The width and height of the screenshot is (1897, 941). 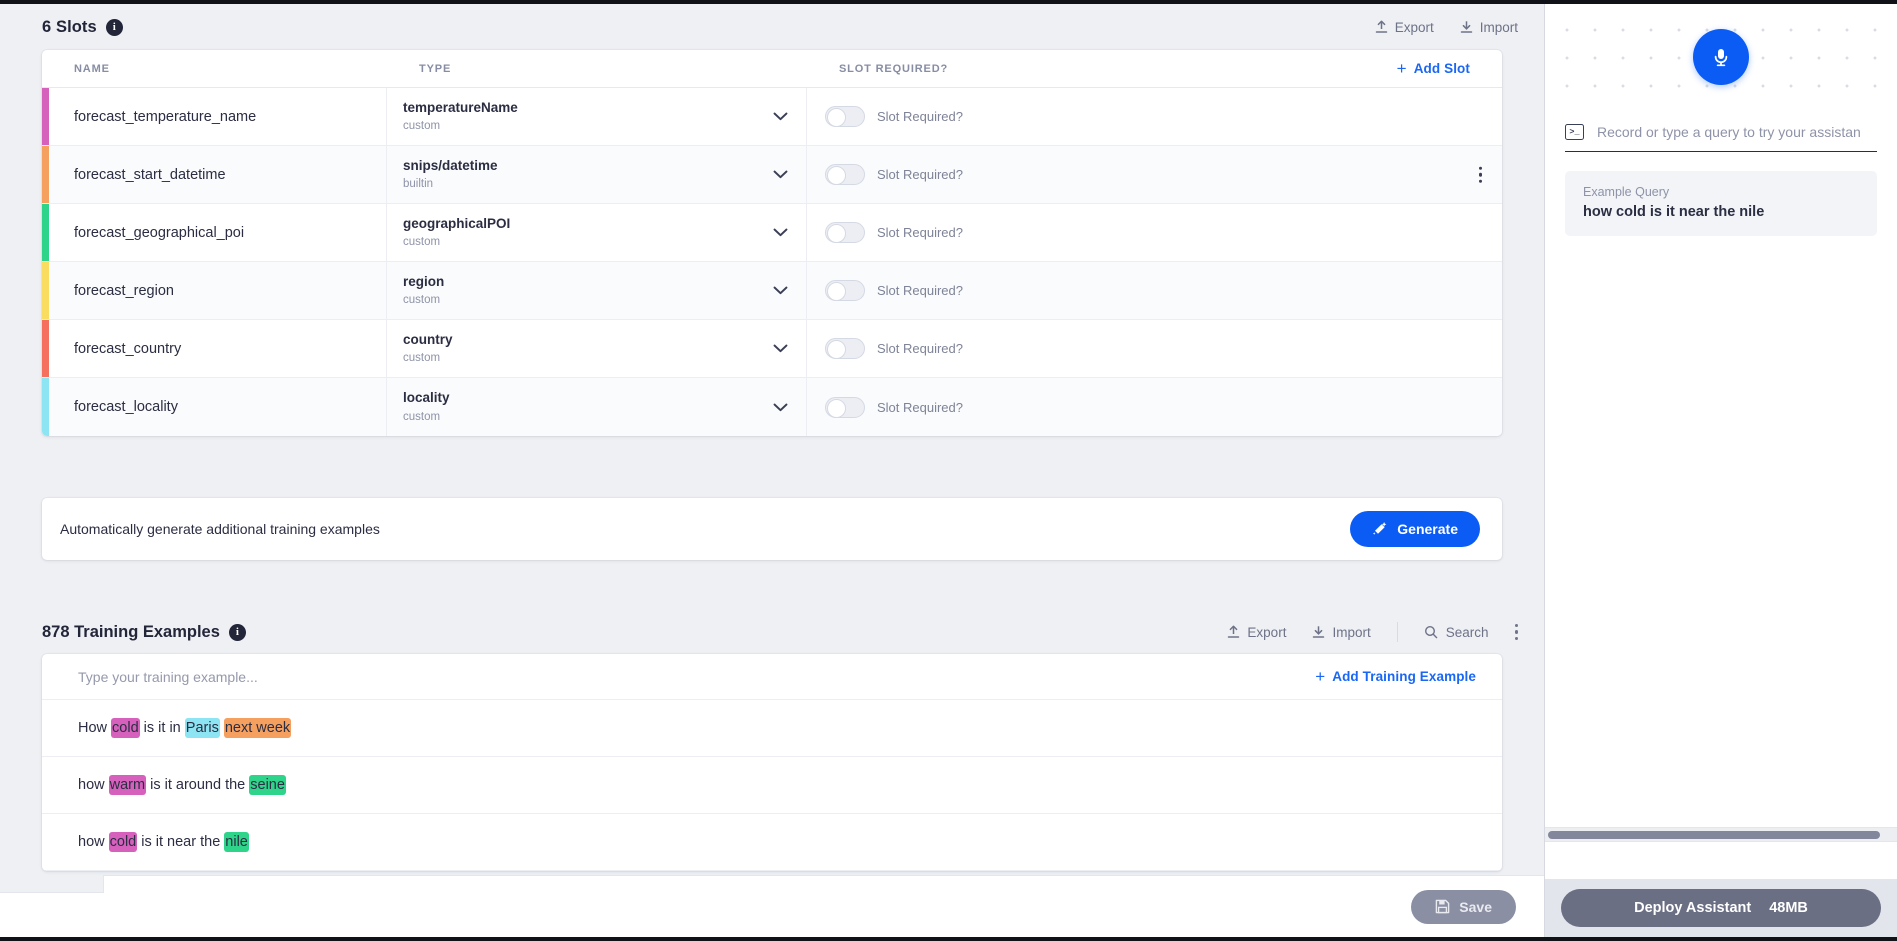 I want to click on floppy-disk-icon, so click(x=1442, y=906).